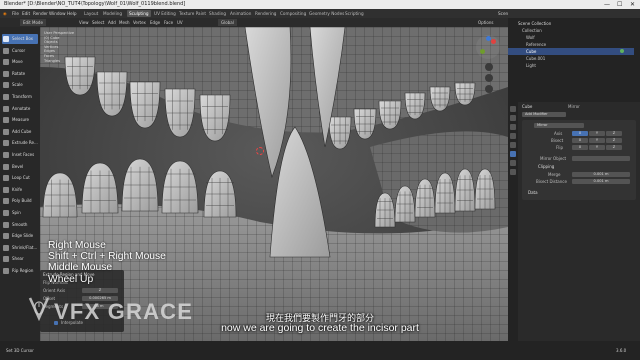  I want to click on tool-bevel: Bevel, so click(20, 167).